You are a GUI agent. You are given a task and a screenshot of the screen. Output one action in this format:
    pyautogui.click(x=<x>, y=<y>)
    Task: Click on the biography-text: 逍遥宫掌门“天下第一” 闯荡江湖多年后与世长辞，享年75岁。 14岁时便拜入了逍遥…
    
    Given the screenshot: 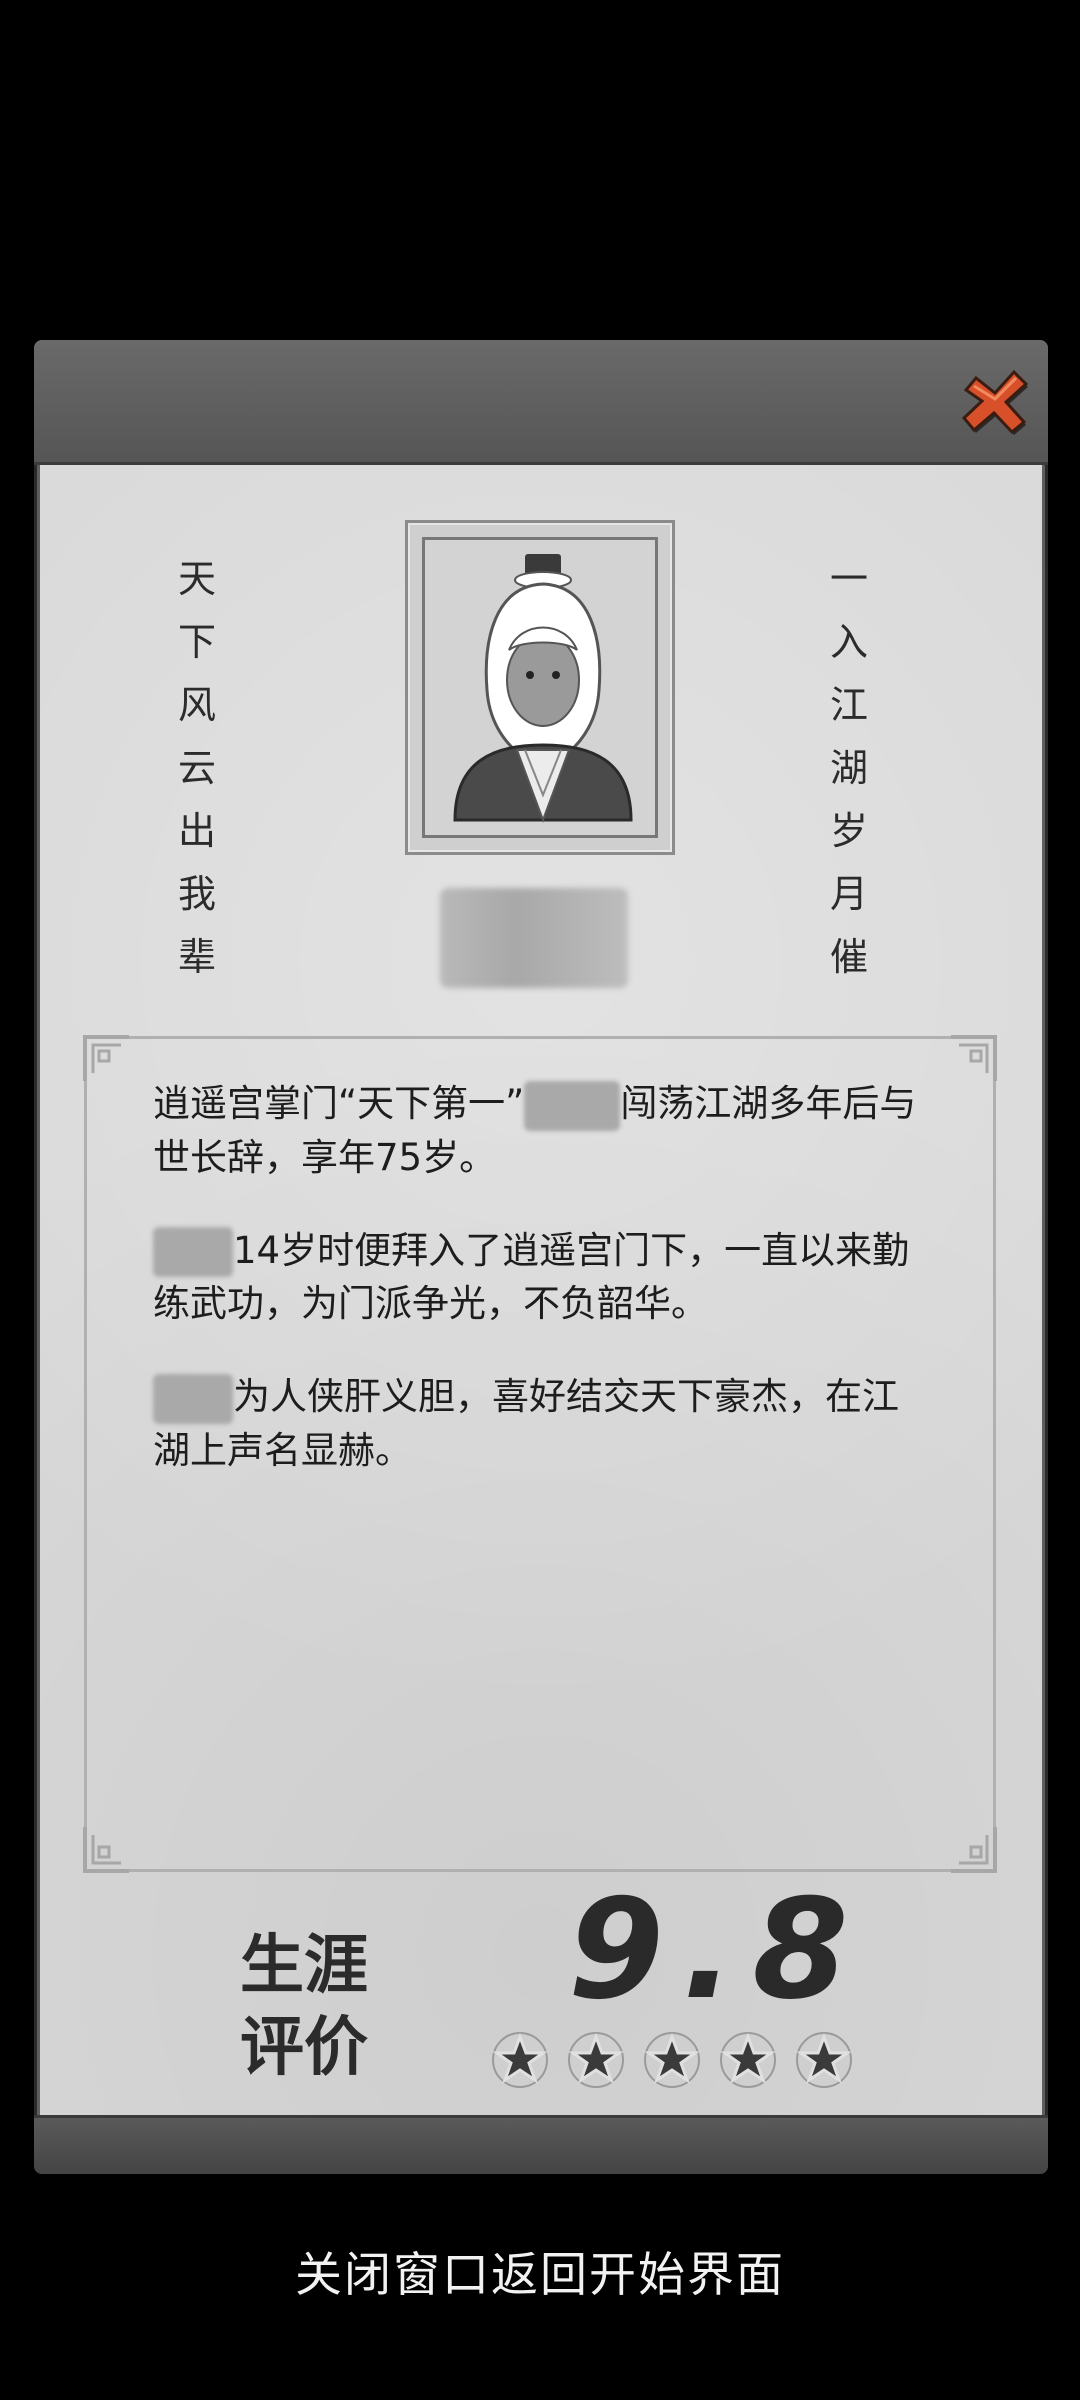 What is the action you would take?
    pyautogui.click(x=543, y=1297)
    